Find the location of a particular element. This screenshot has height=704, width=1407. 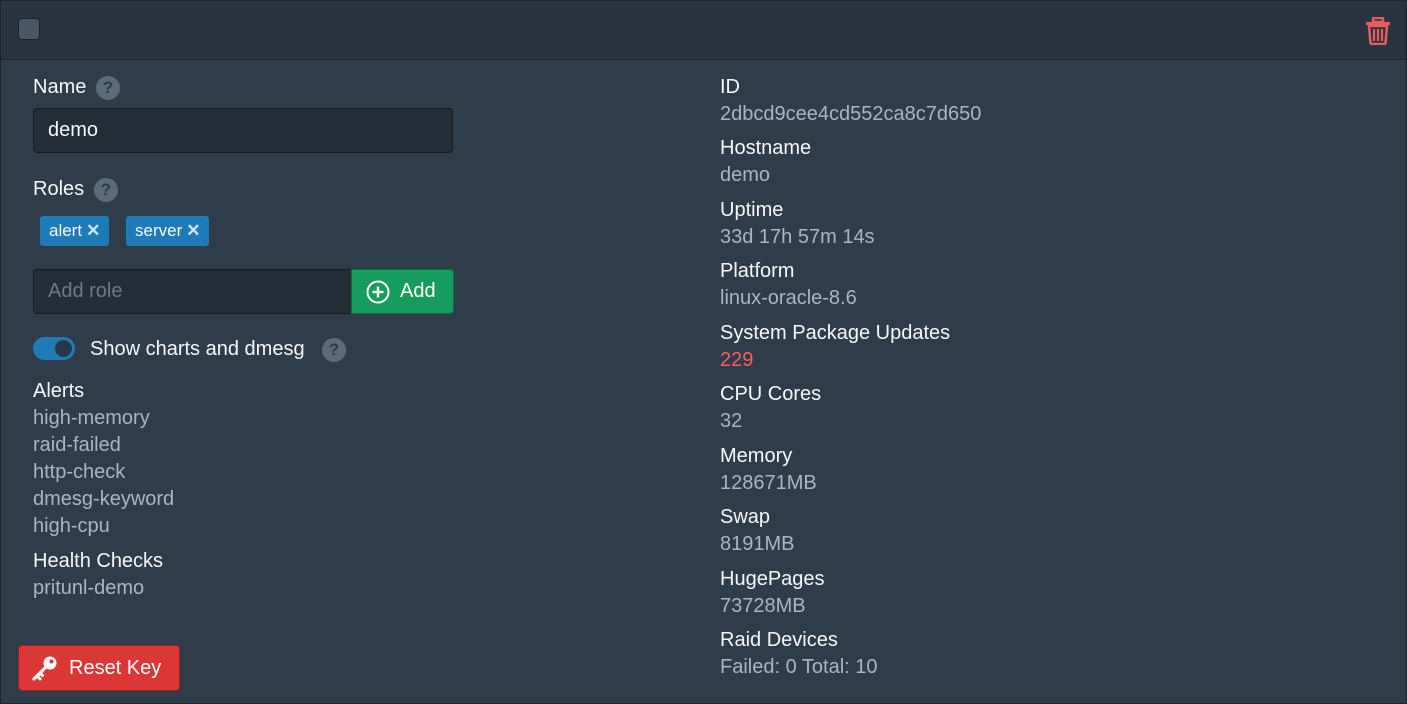

role-tag-label: alert is located at coordinates (66, 230).